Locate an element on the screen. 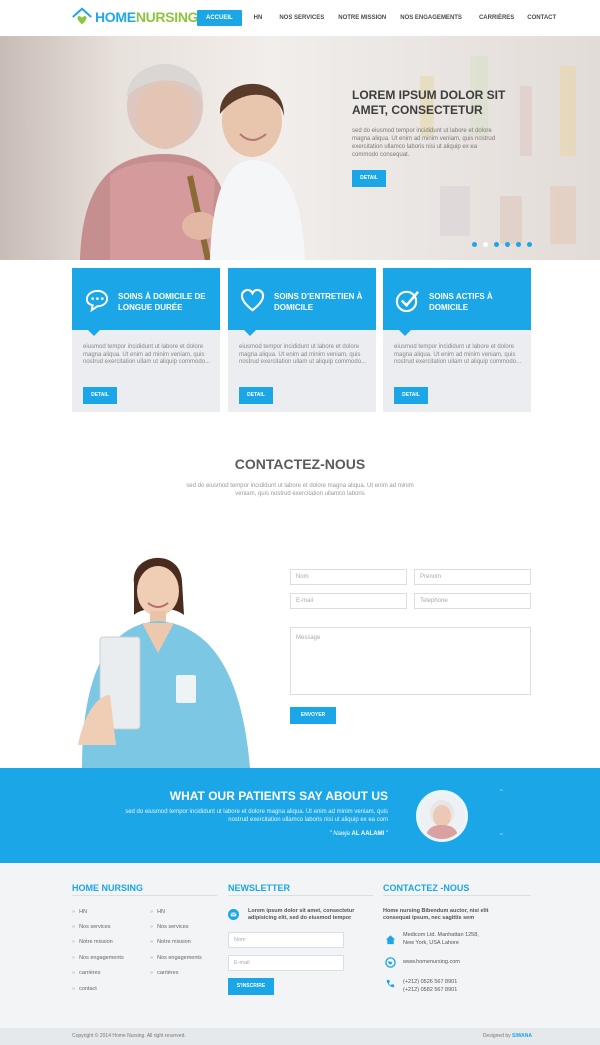 The height and width of the screenshot is (1045, 600). house-heart-icon is located at coordinates (82, 16).